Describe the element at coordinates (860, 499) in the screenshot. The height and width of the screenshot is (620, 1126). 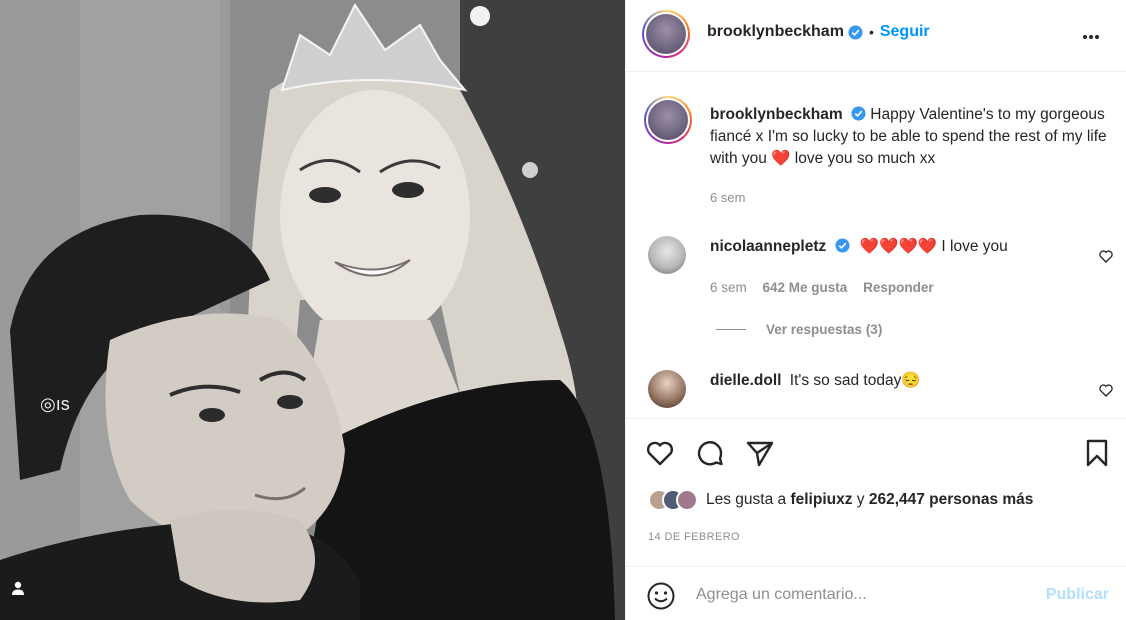
I see `likes-middle: y` at that location.